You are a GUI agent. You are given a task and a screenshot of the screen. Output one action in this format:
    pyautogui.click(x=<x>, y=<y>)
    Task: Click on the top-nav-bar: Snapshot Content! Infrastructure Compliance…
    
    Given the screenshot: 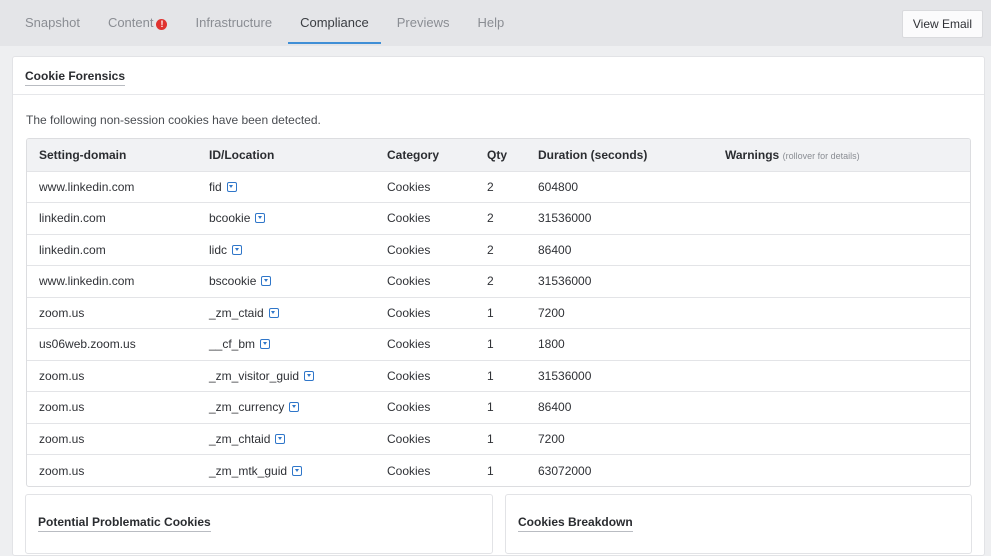 What is the action you would take?
    pyautogui.click(x=495, y=23)
    